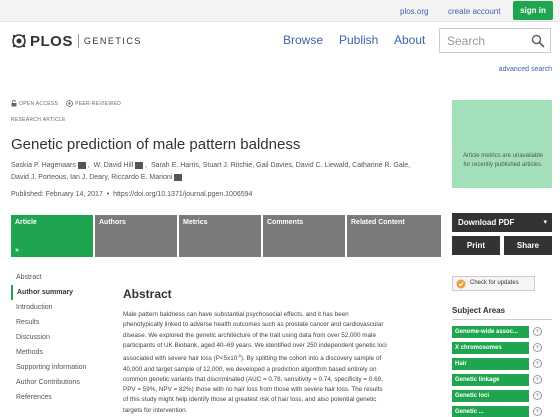 This screenshot has width=560, height=417. I want to click on abstract-heading: Abstract, so click(147, 294).